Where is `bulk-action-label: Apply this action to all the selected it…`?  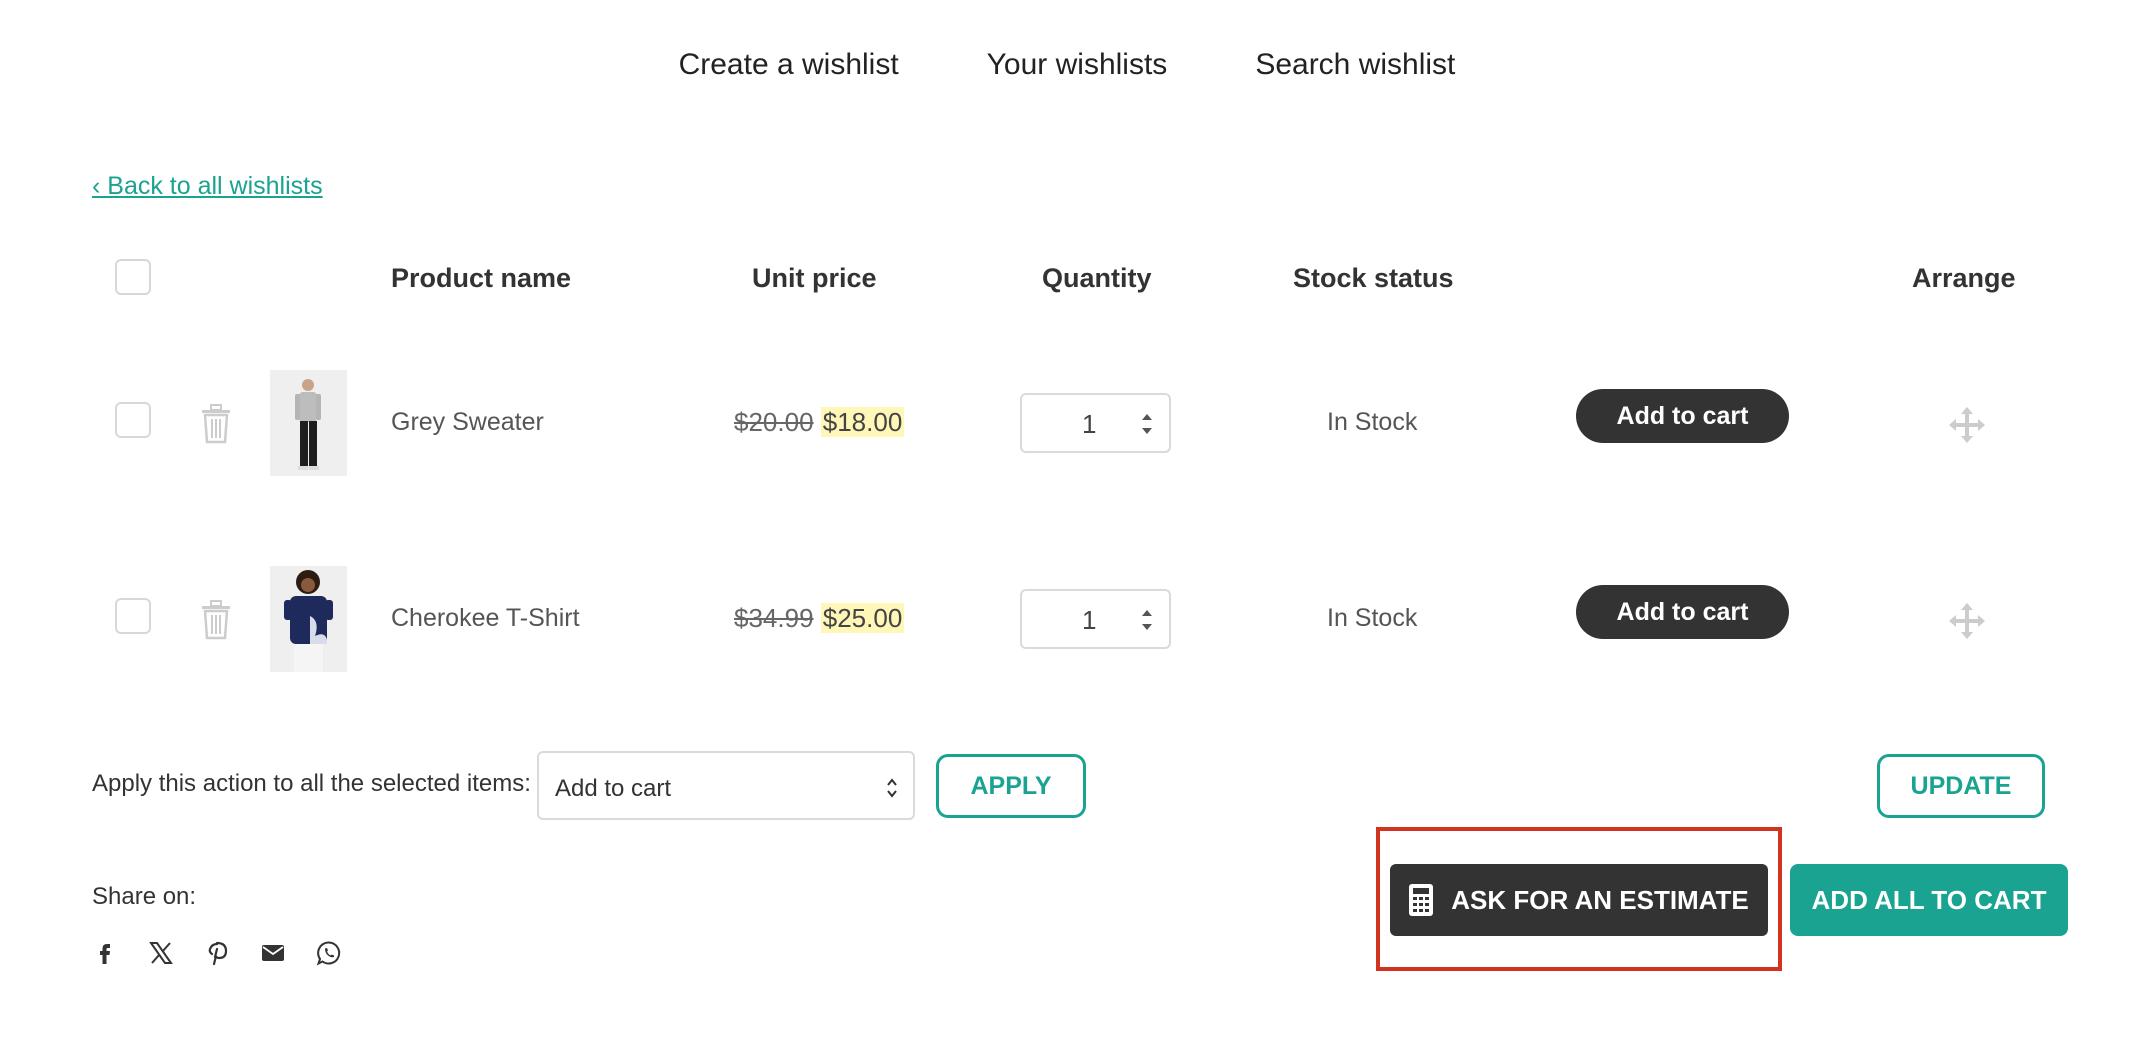 bulk-action-label: Apply this action to all the selected it… is located at coordinates (311, 783).